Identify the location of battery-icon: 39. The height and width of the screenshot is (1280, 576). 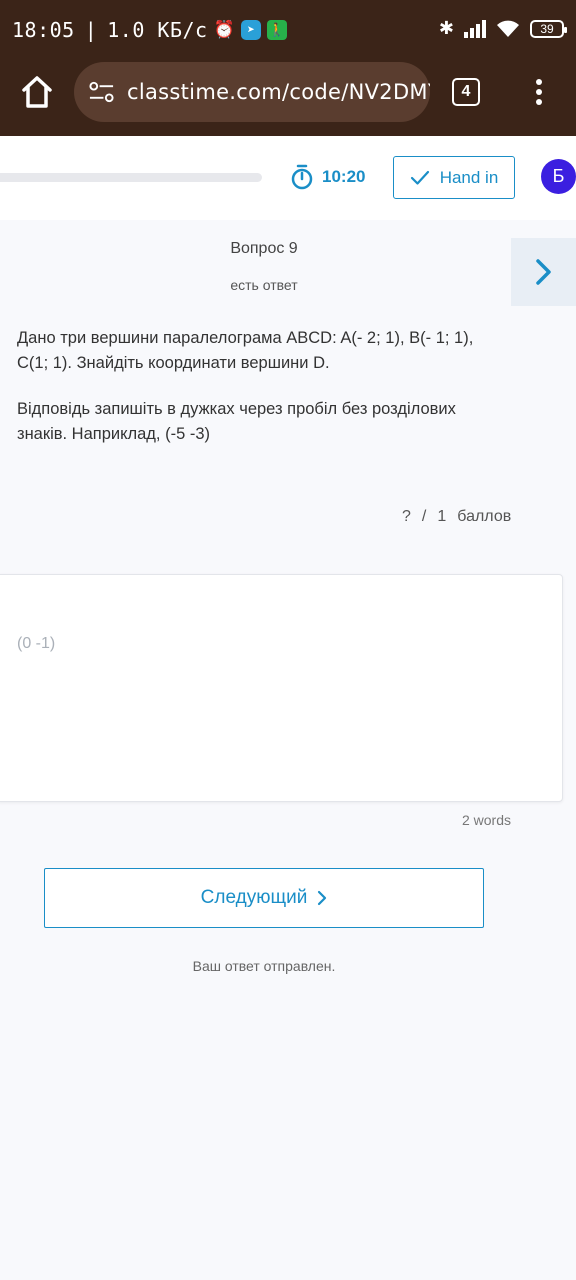
(548, 28).